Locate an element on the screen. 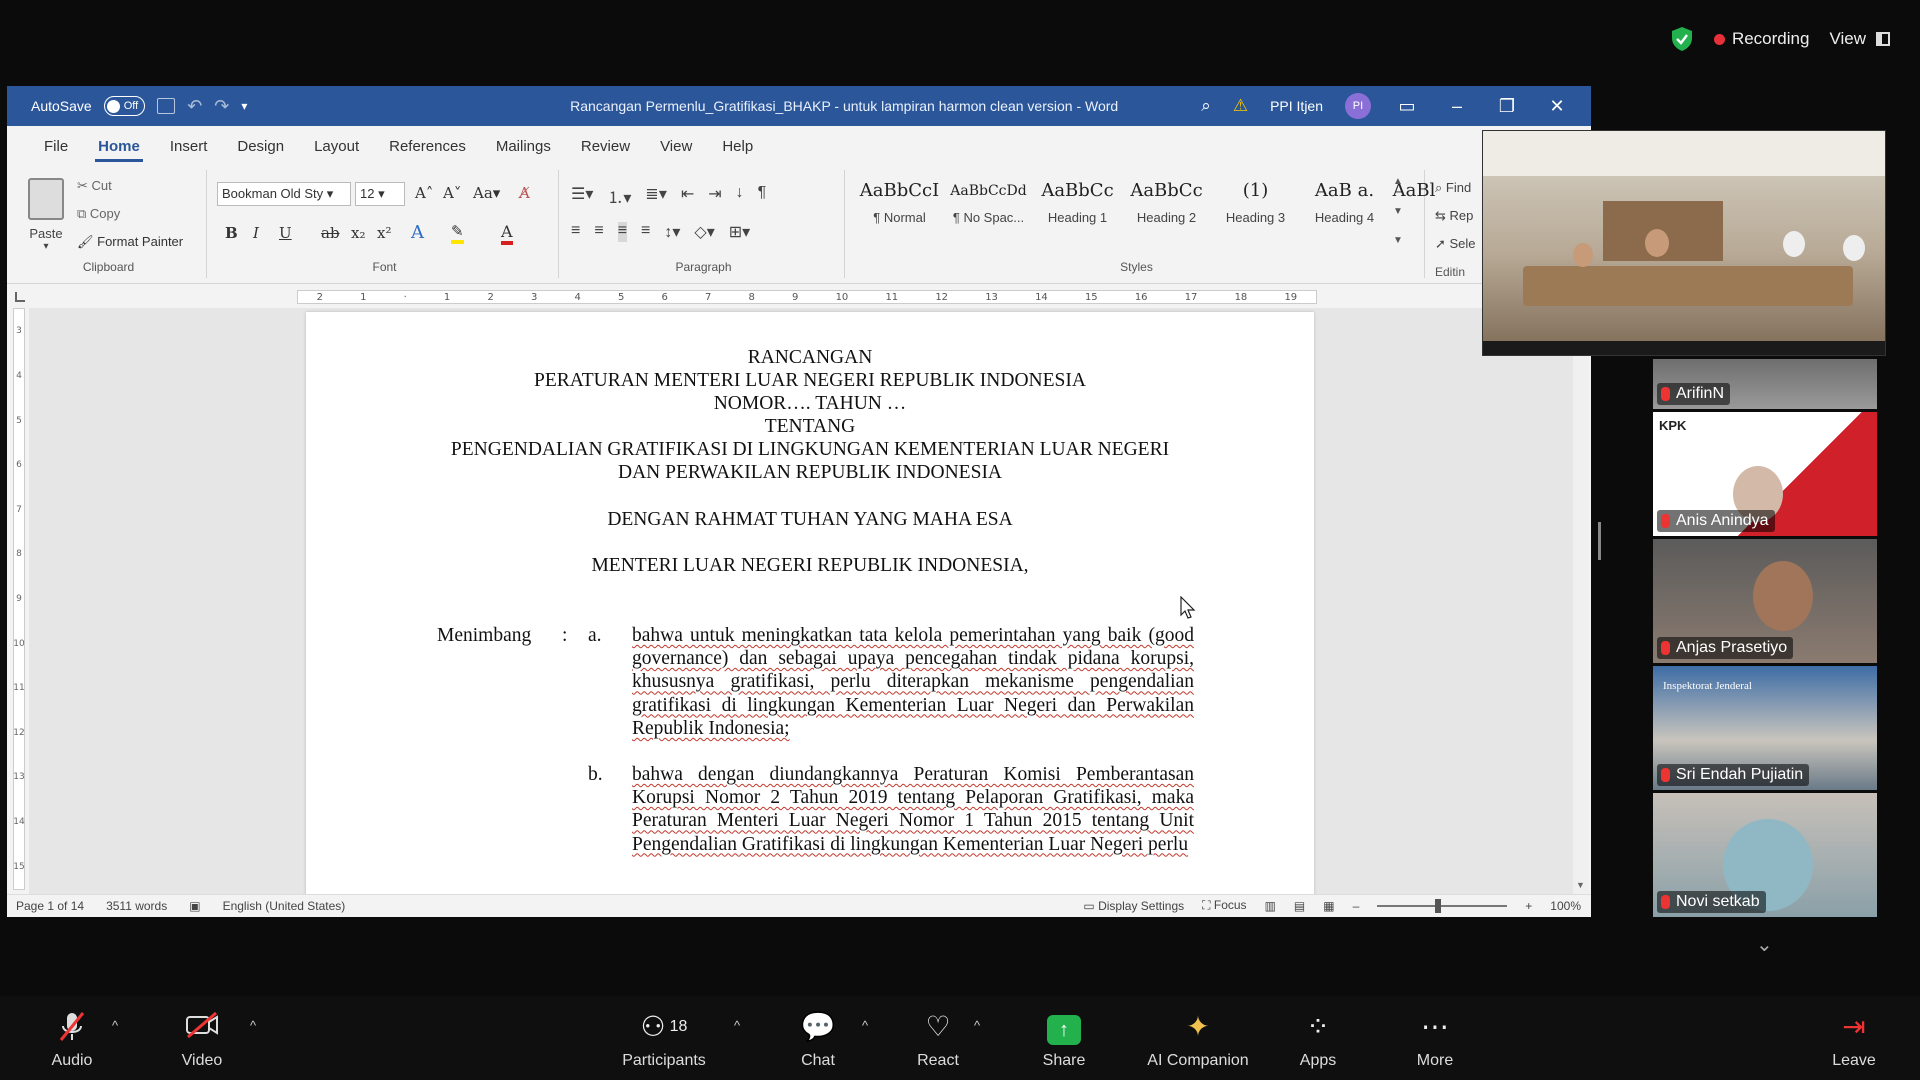  style-heading-3: (1) Heading 3 is located at coordinates (1255, 200).